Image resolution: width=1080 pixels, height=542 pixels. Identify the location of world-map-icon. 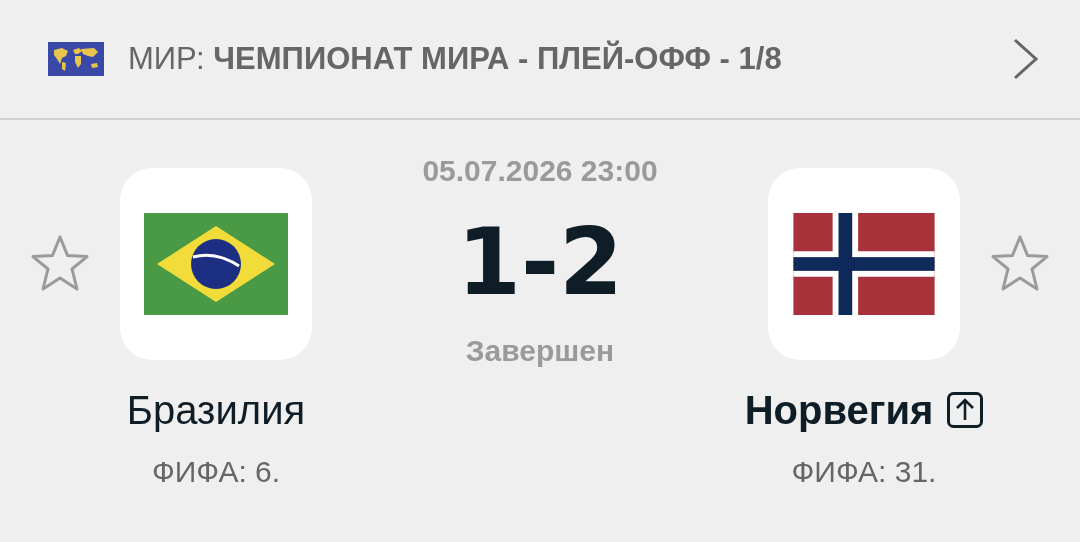
(76, 59).